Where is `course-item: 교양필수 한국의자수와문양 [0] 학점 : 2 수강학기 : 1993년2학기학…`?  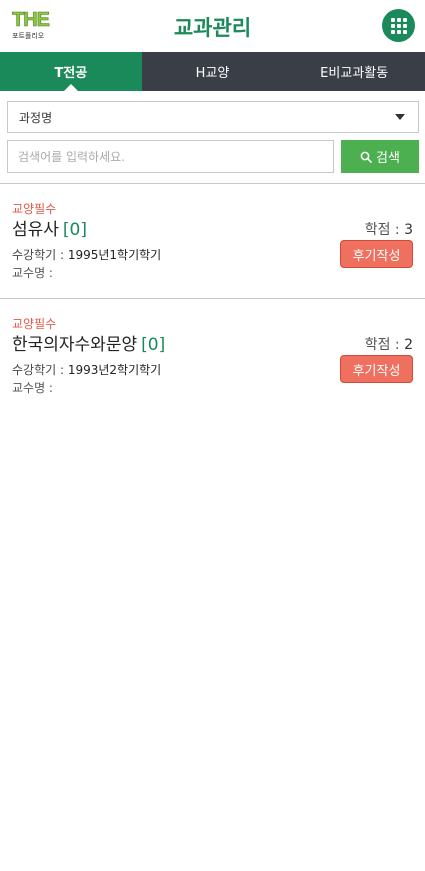
course-item: 교양필수 한국의자수와문양 [0] 학점 : 2 수강학기 : 1993년2학기학… is located at coordinates (212, 356).